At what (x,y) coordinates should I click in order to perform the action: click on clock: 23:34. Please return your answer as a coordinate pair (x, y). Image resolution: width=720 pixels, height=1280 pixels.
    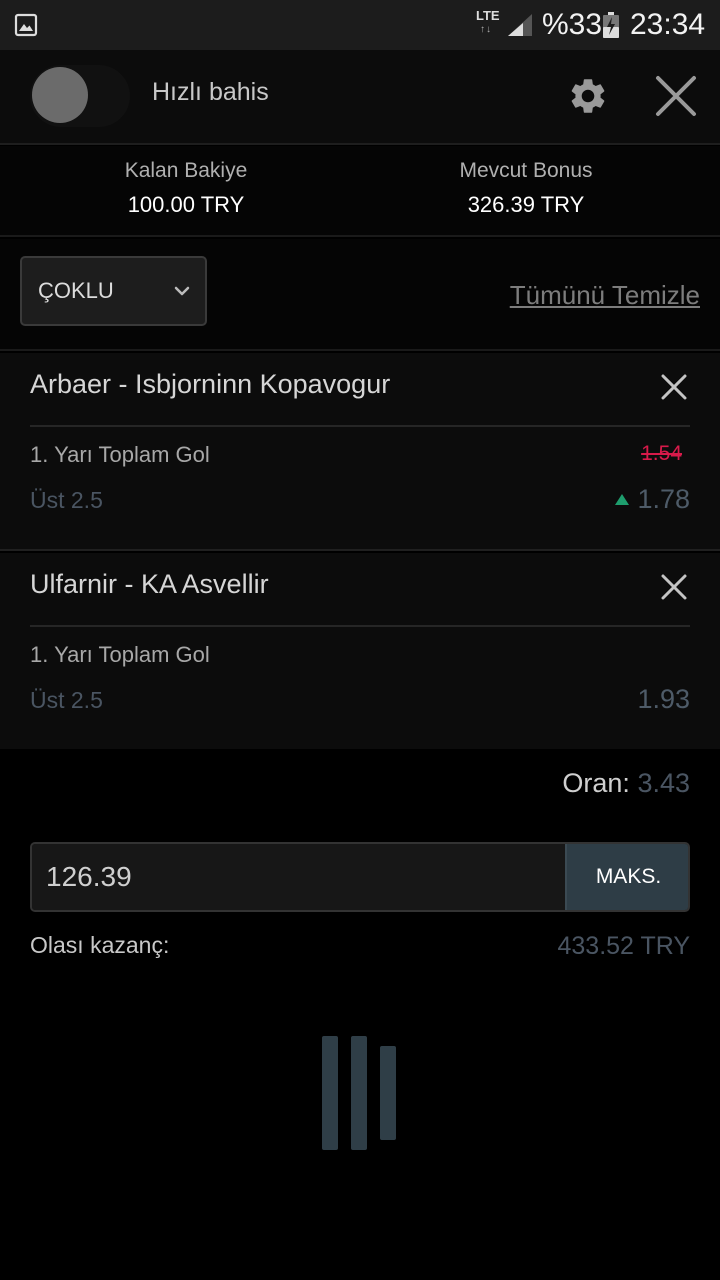
    Looking at the image, I should click on (668, 24).